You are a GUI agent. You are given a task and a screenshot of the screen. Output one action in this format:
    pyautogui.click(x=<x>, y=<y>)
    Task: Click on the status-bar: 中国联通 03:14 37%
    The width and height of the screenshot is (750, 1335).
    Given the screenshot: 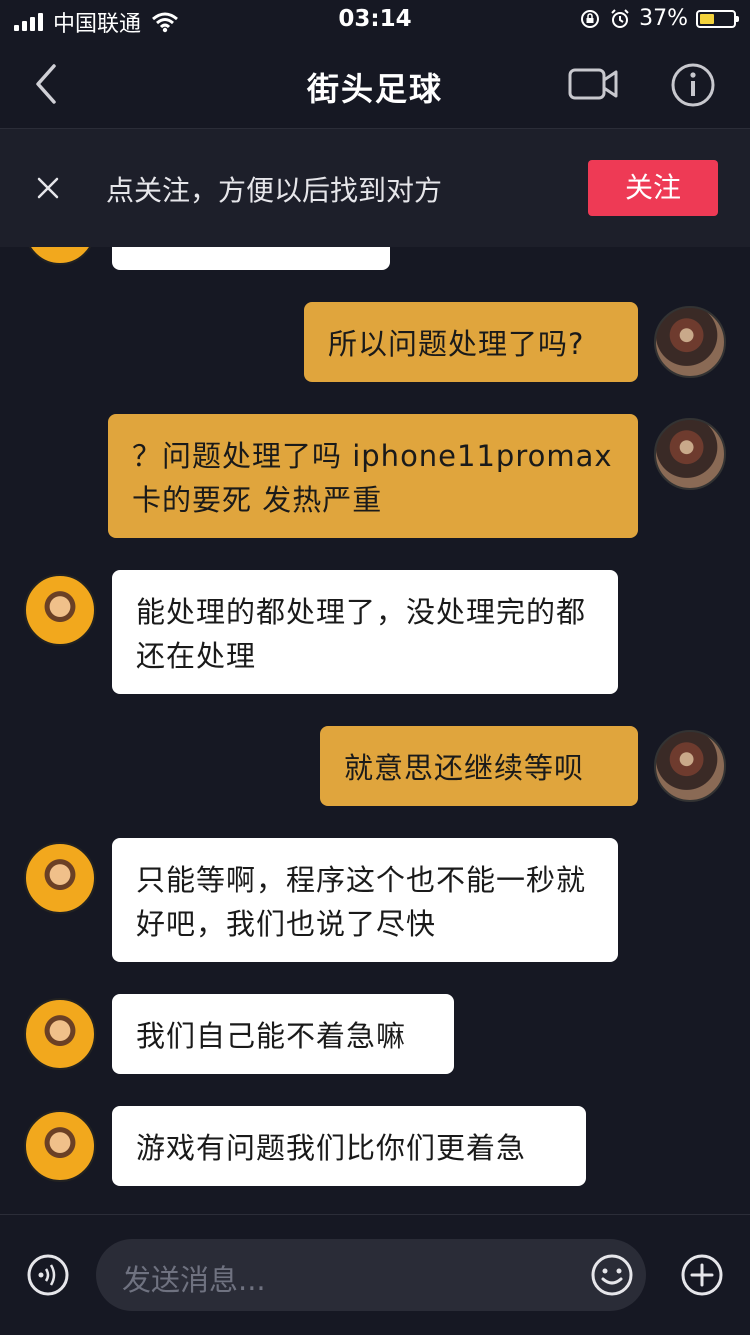 What is the action you would take?
    pyautogui.click(x=375, y=21)
    